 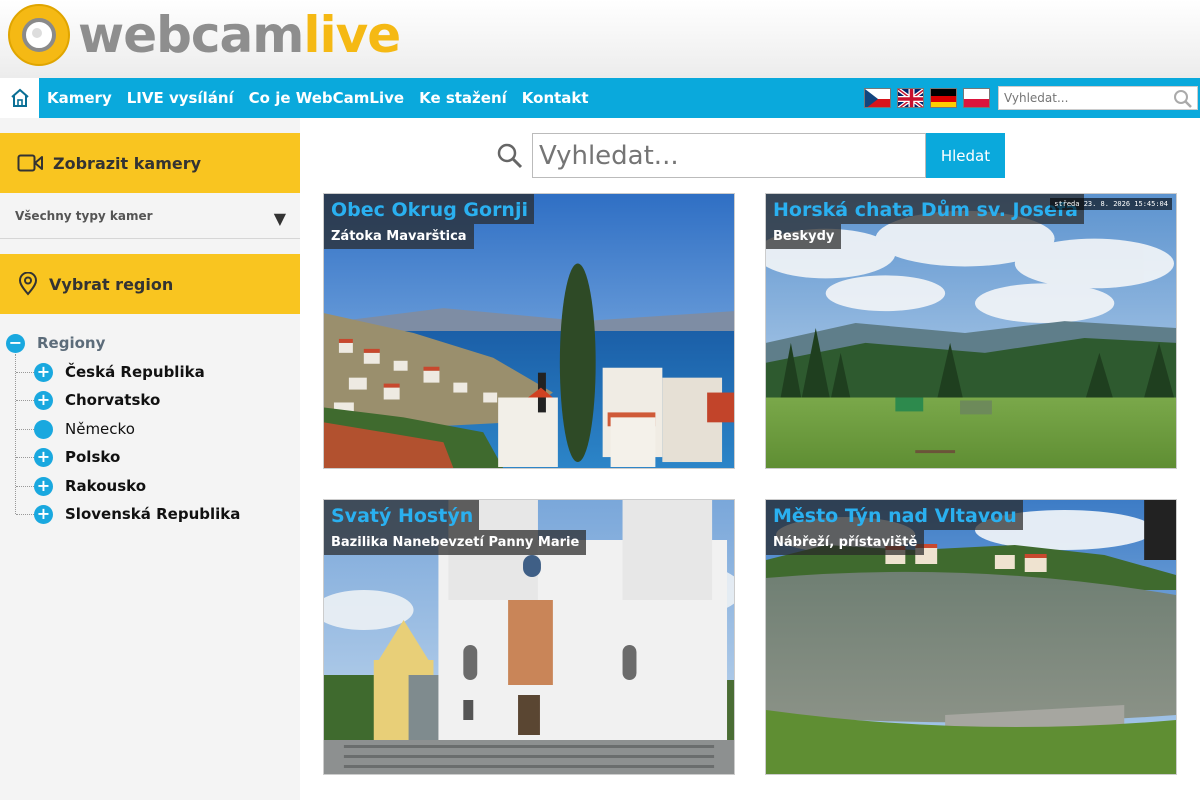 What do you see at coordinates (127, 163) in the screenshot?
I see `show-cameras-label: Zobrazit kamery` at bounding box center [127, 163].